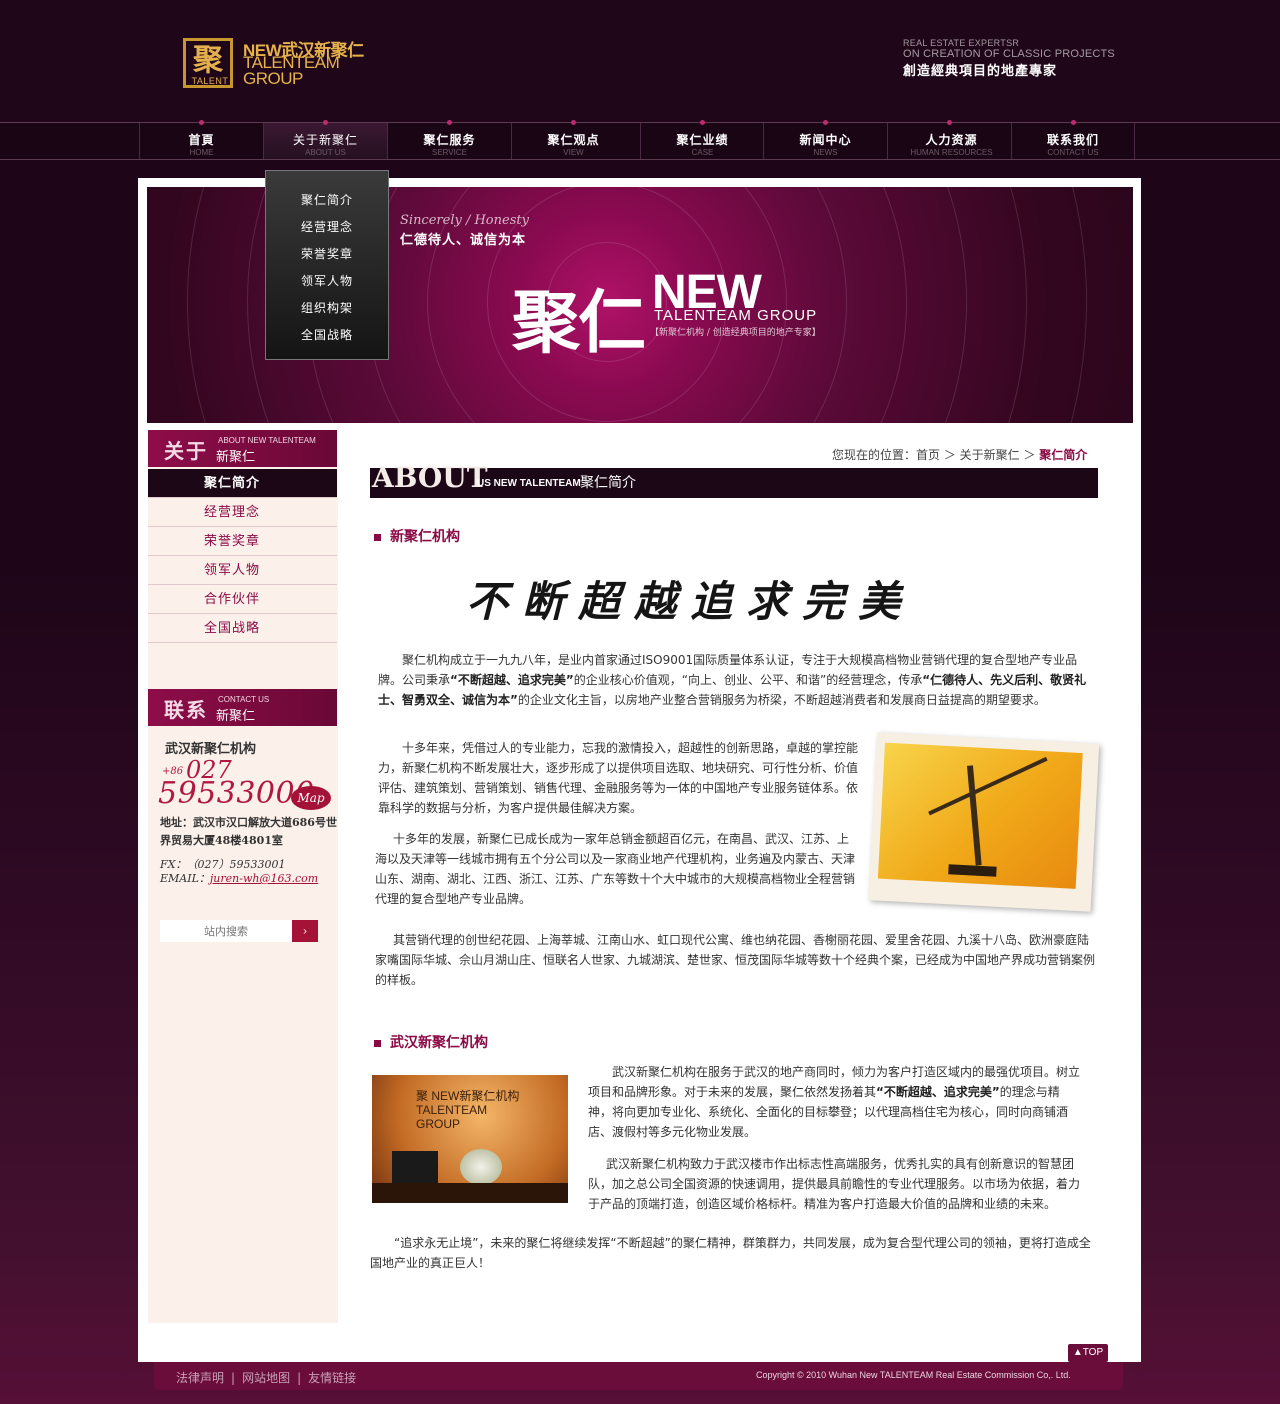  I want to click on sculpture-photo, so click(984, 822).